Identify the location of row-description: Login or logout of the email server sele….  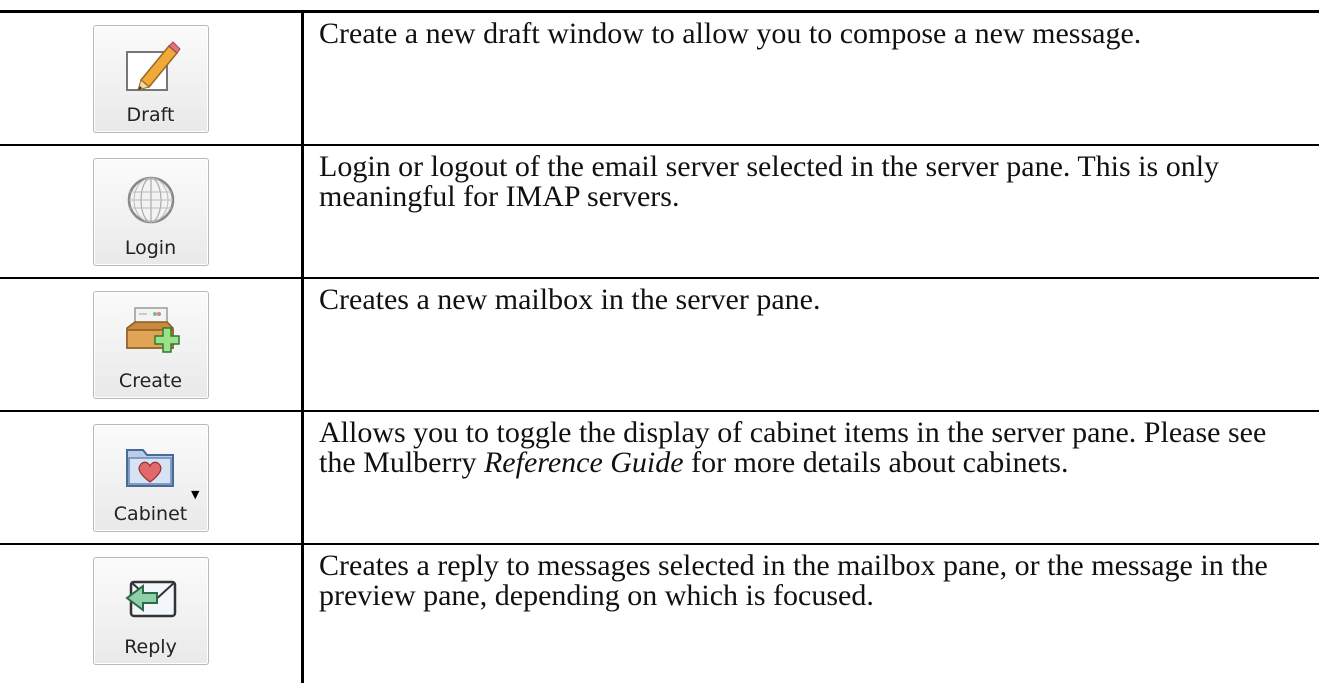
(769, 181).